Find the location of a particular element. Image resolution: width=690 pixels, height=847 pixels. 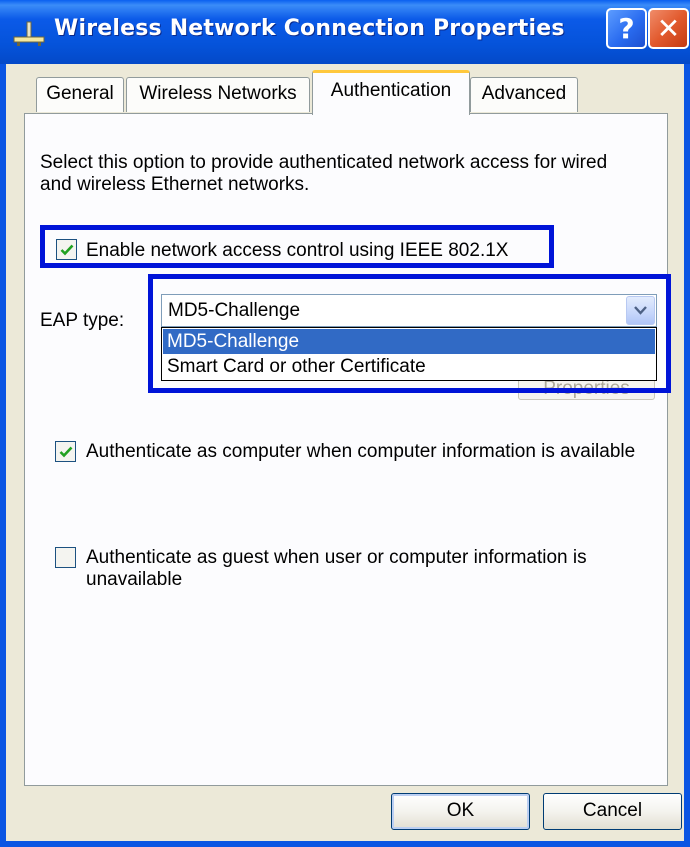

tab-general: General is located at coordinates (80, 94).